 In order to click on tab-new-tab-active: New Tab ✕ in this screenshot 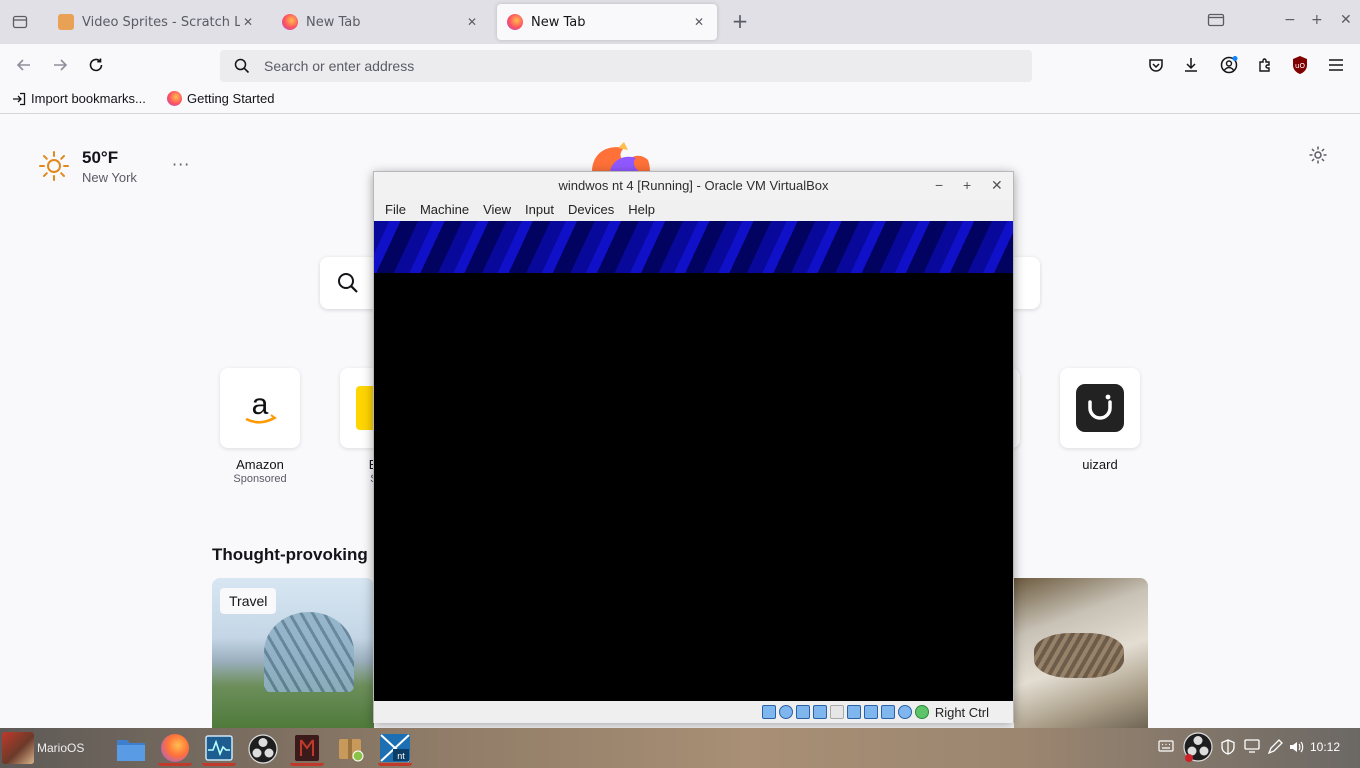, I will do `click(607, 22)`.